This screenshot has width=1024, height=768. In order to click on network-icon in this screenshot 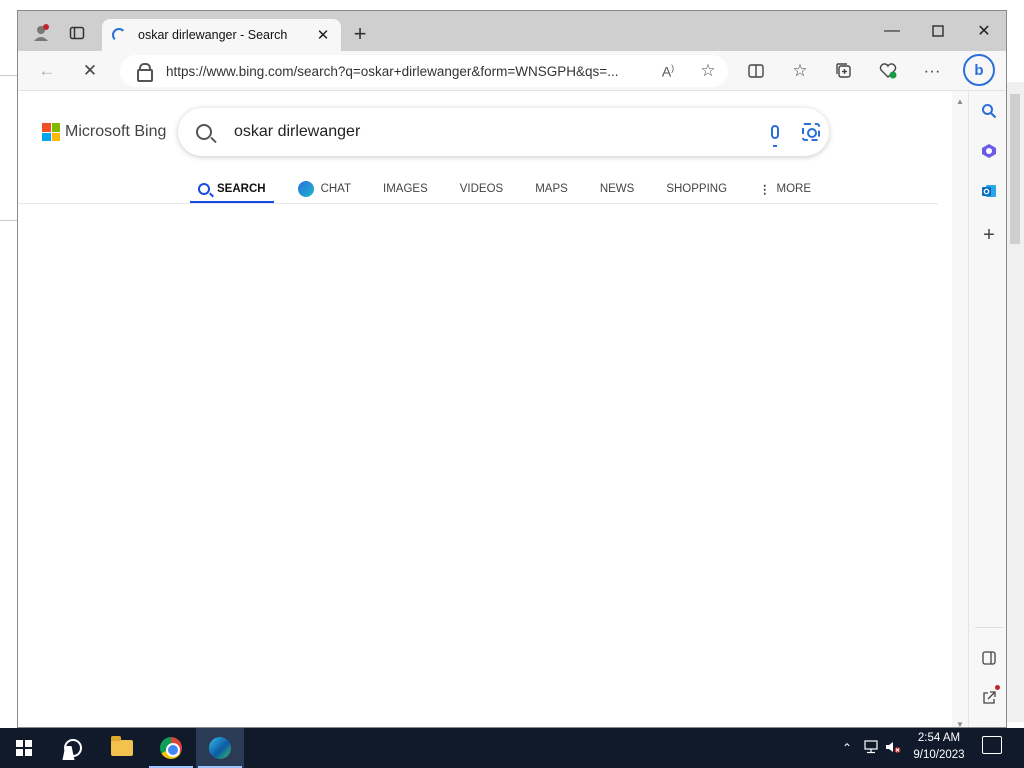, I will do `click(871, 748)`.